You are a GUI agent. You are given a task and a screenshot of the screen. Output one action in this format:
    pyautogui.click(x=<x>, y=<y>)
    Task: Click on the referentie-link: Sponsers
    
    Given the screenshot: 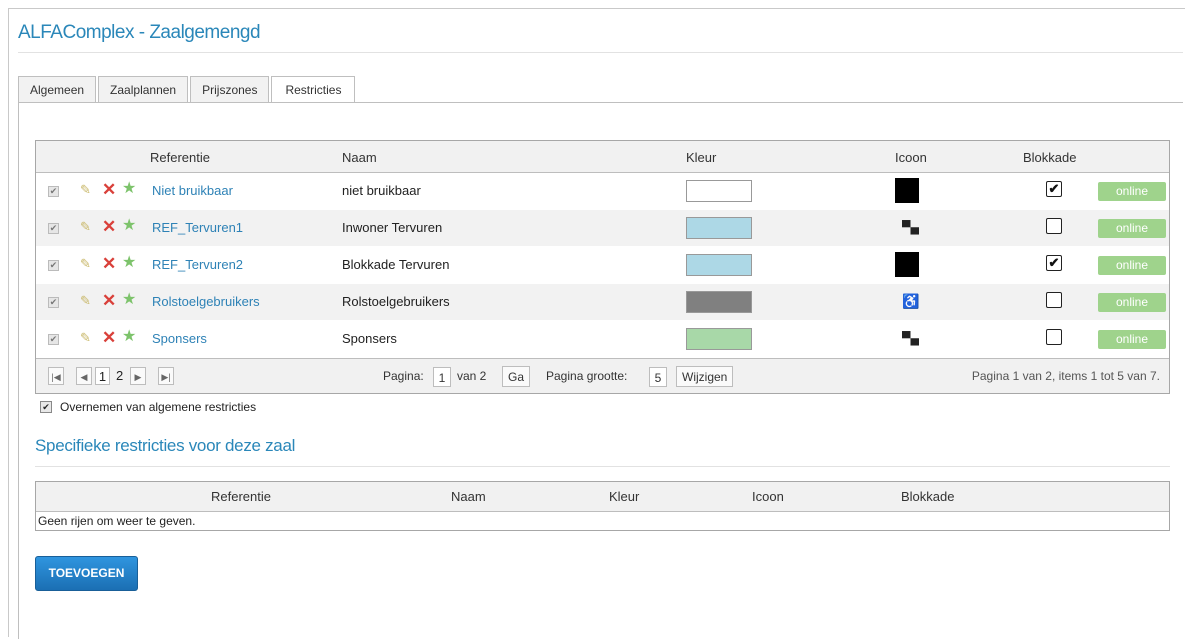 What is the action you would take?
    pyautogui.click(x=179, y=338)
    